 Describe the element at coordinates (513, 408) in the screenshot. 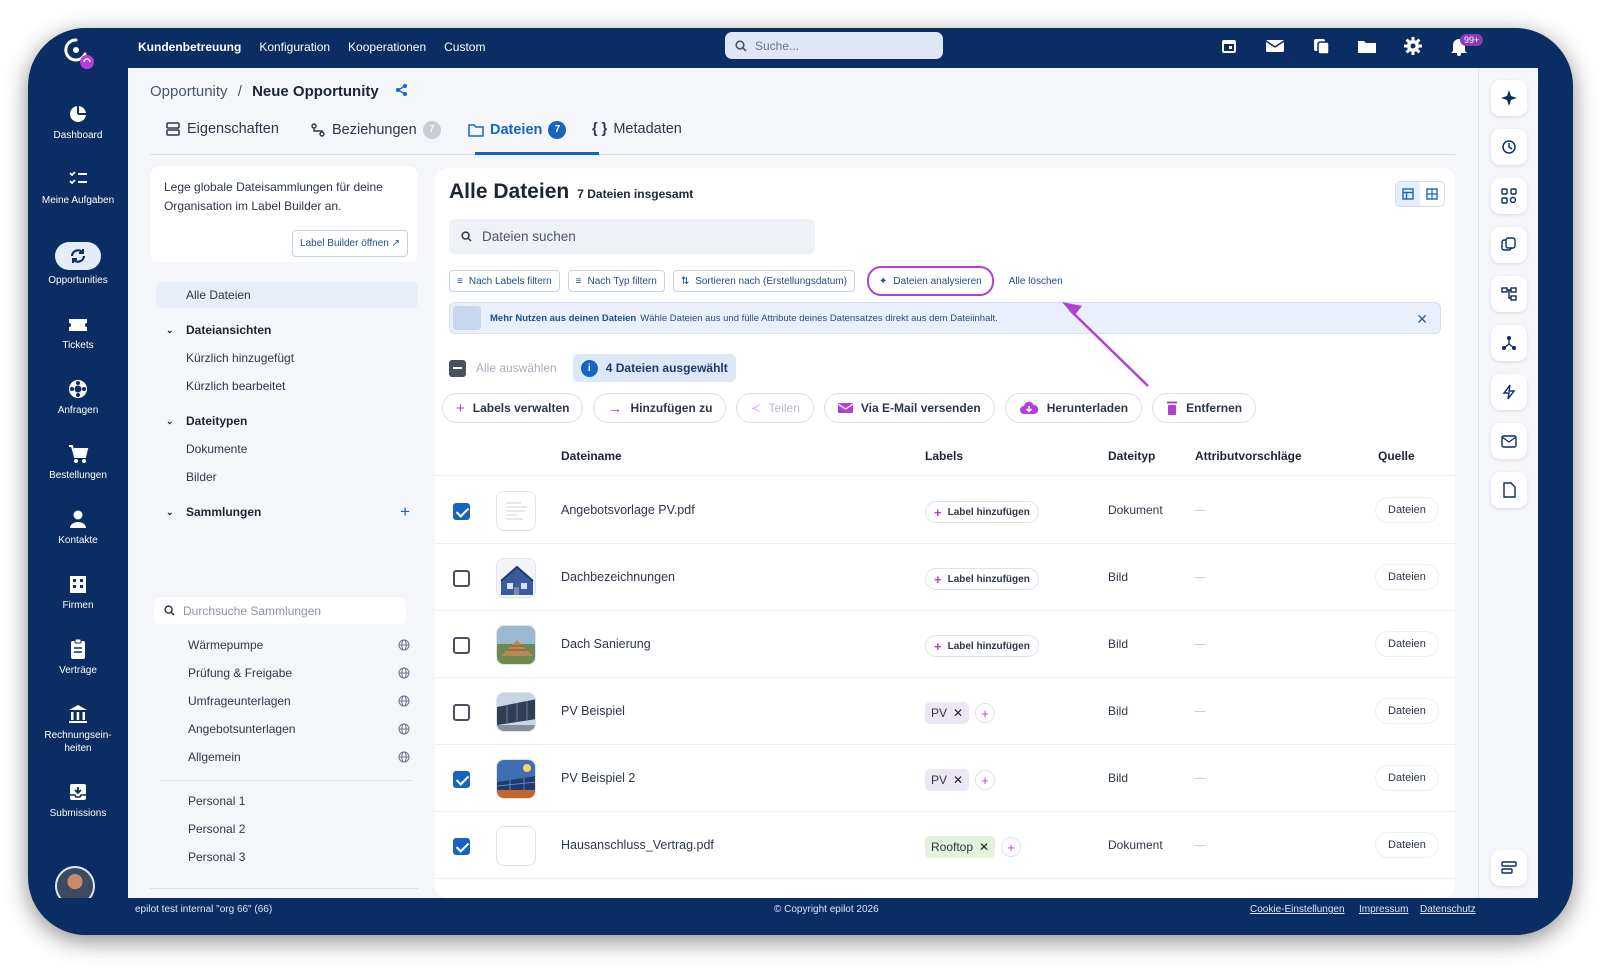

I see `manage-labels-button: + Labels verwalten` at that location.